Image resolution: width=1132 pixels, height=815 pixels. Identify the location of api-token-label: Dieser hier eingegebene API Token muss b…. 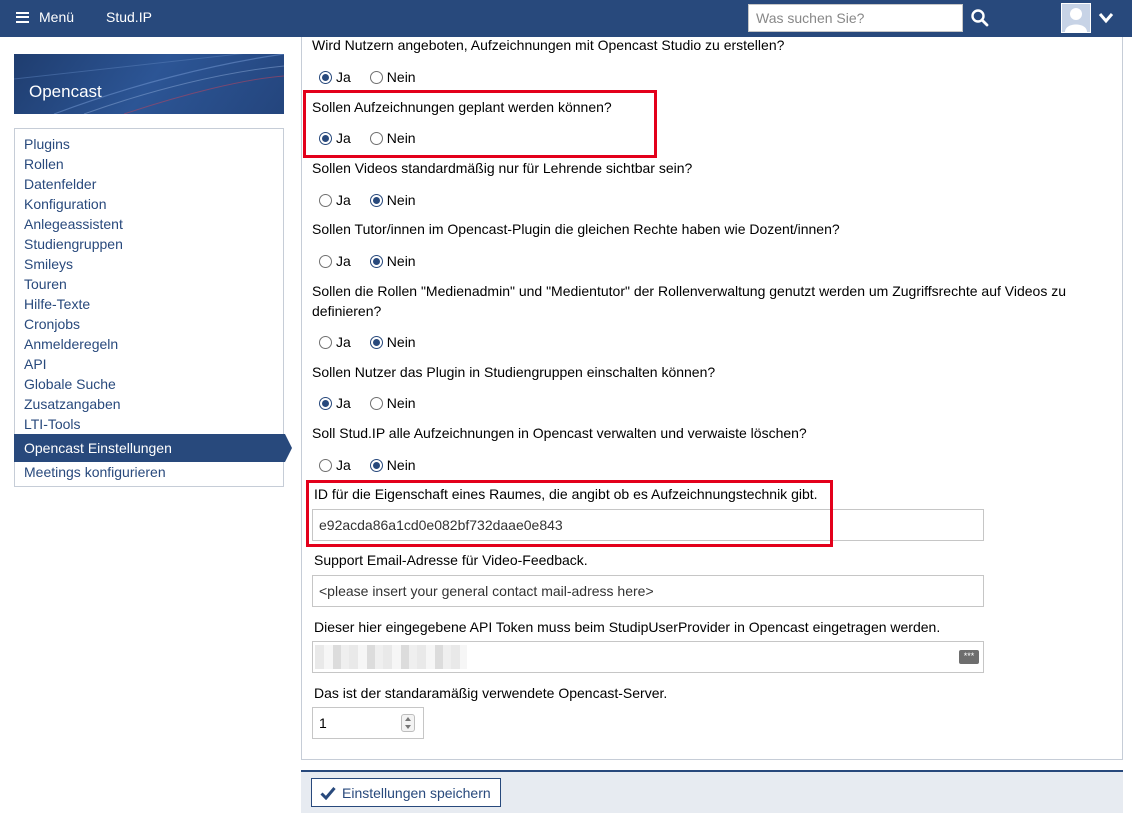
(627, 627).